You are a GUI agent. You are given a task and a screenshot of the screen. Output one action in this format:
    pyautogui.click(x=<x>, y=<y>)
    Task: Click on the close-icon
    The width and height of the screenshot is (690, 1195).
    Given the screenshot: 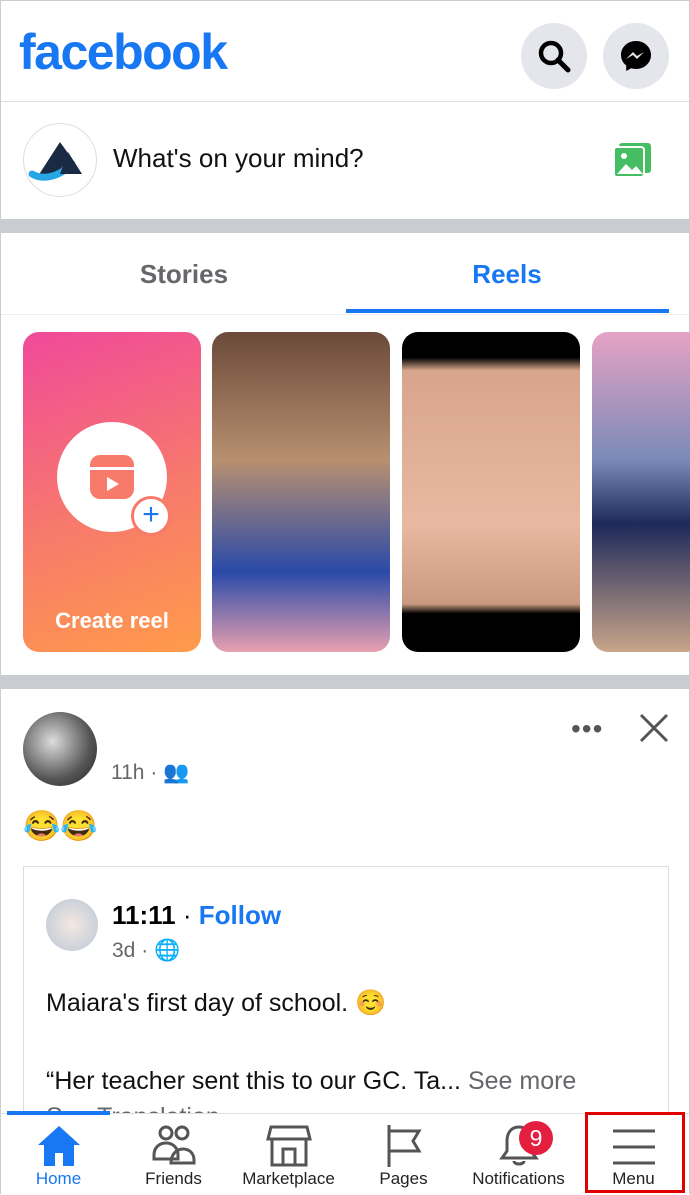 What is the action you would take?
    pyautogui.click(x=654, y=728)
    